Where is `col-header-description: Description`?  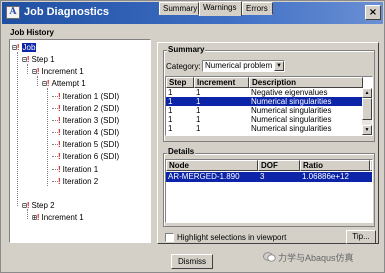
col-header-description: Description is located at coordinates (306, 82).